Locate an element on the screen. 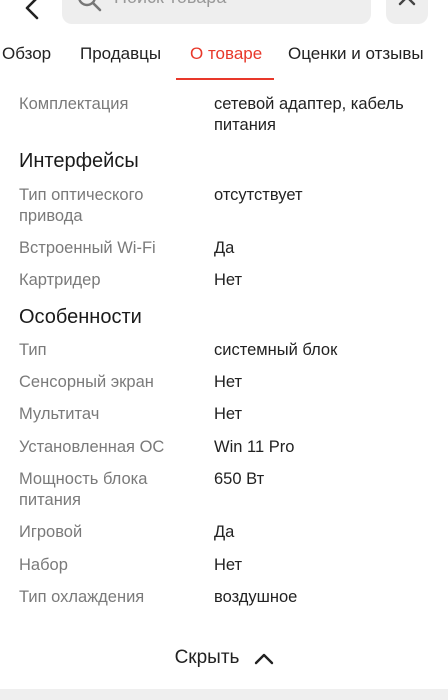 The width and height of the screenshot is (448, 700). spec-value: отсутствует is located at coordinates (258, 195).